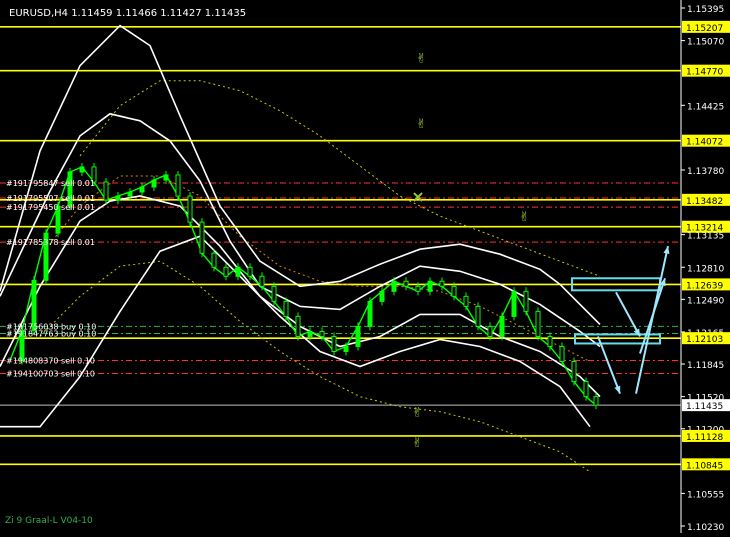  Describe the element at coordinates (50, 374) in the screenshot. I see `order-label: #194100703 sell 0.10` at that location.